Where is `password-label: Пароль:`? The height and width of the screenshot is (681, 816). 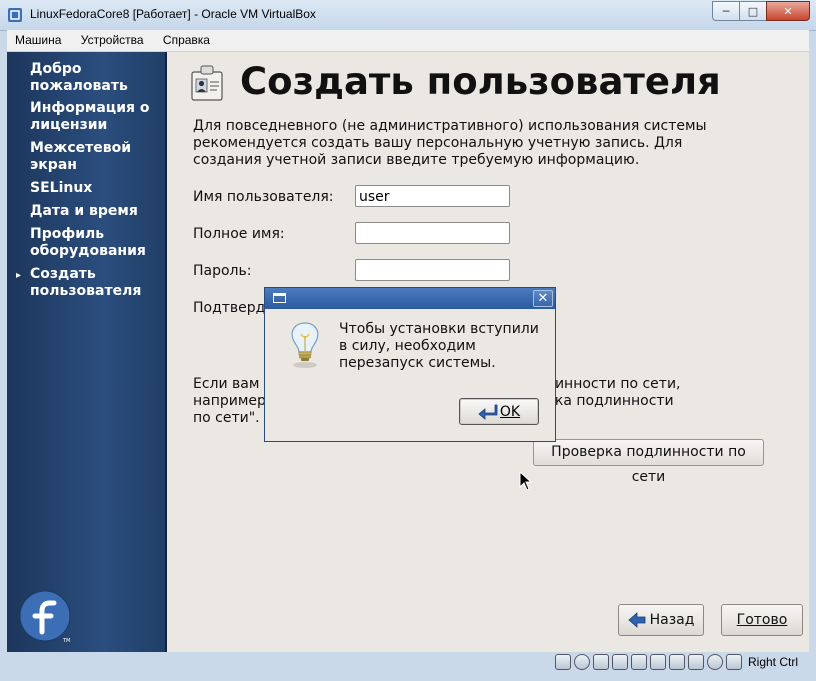 password-label: Пароль: is located at coordinates (222, 271).